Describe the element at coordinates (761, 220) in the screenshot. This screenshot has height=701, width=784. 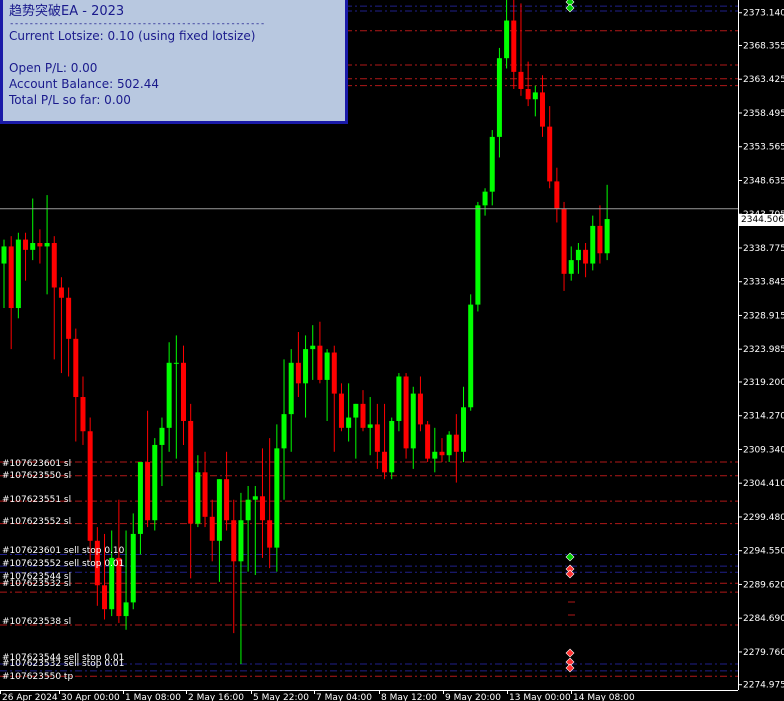
I see `current-price-label: 2344.506` at that location.